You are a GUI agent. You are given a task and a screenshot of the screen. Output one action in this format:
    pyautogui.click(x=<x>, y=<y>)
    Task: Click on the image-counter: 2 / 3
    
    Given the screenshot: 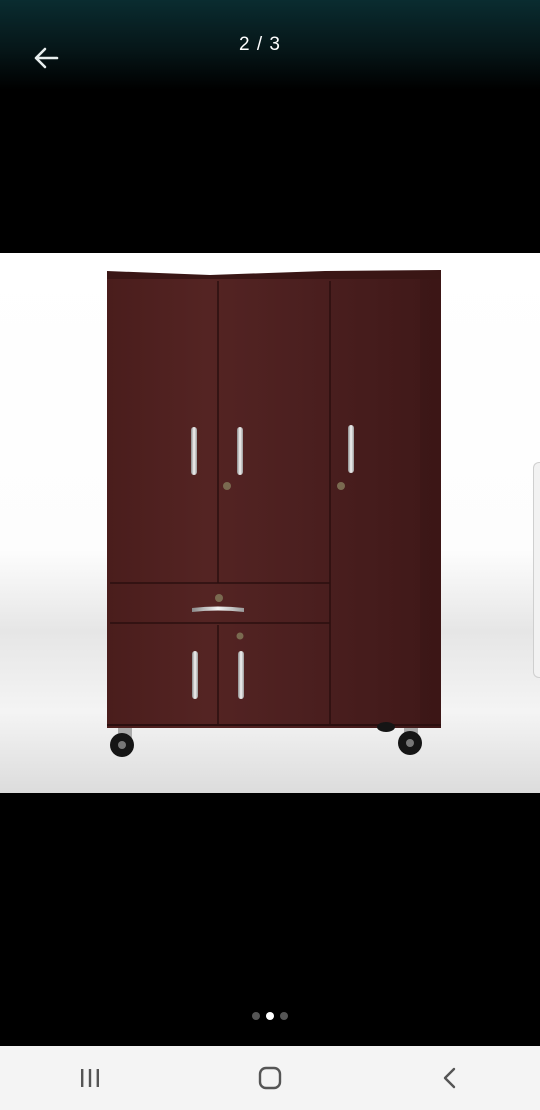 What is the action you would take?
    pyautogui.click(x=260, y=44)
    